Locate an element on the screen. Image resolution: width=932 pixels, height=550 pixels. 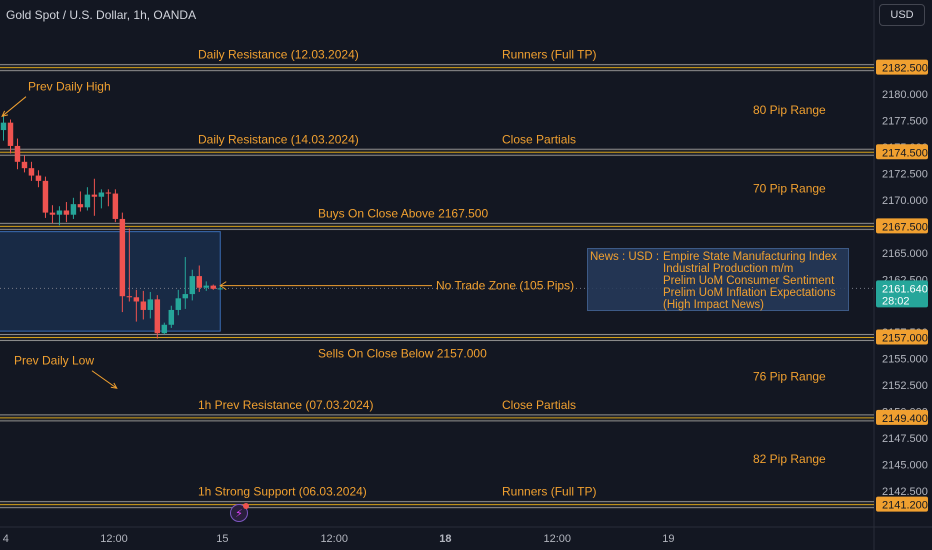
y-tick-label: 2147.500 is located at coordinates (905, 439).